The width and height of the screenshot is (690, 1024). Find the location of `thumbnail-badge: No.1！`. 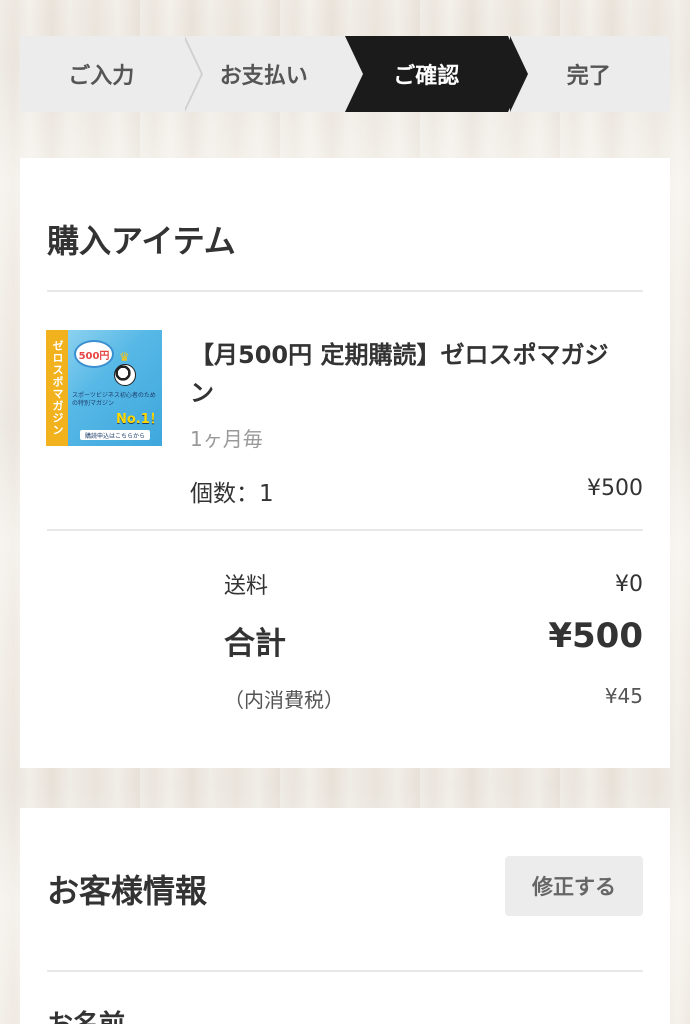

thumbnail-badge: No.1！ is located at coordinates (139, 419).